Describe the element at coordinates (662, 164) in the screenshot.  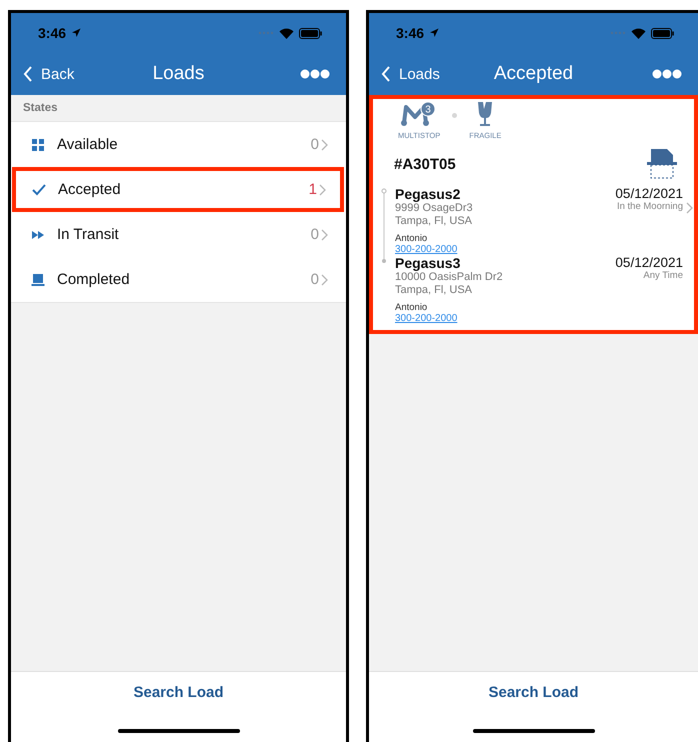
I see `document-scan-icon` at that location.